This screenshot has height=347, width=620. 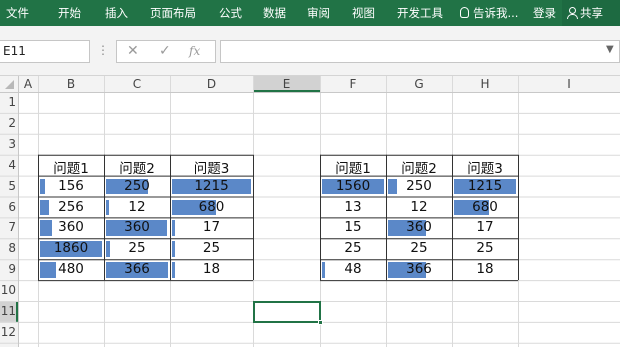 I want to click on left_table-data-cell: 250, so click(x=137, y=186).